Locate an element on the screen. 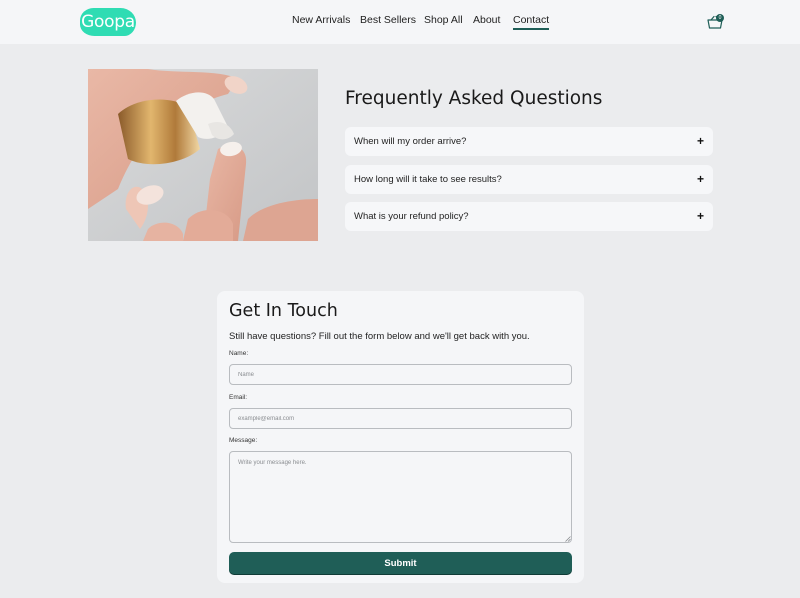 This screenshot has height=598, width=800. message-textarea is located at coordinates (400, 497).